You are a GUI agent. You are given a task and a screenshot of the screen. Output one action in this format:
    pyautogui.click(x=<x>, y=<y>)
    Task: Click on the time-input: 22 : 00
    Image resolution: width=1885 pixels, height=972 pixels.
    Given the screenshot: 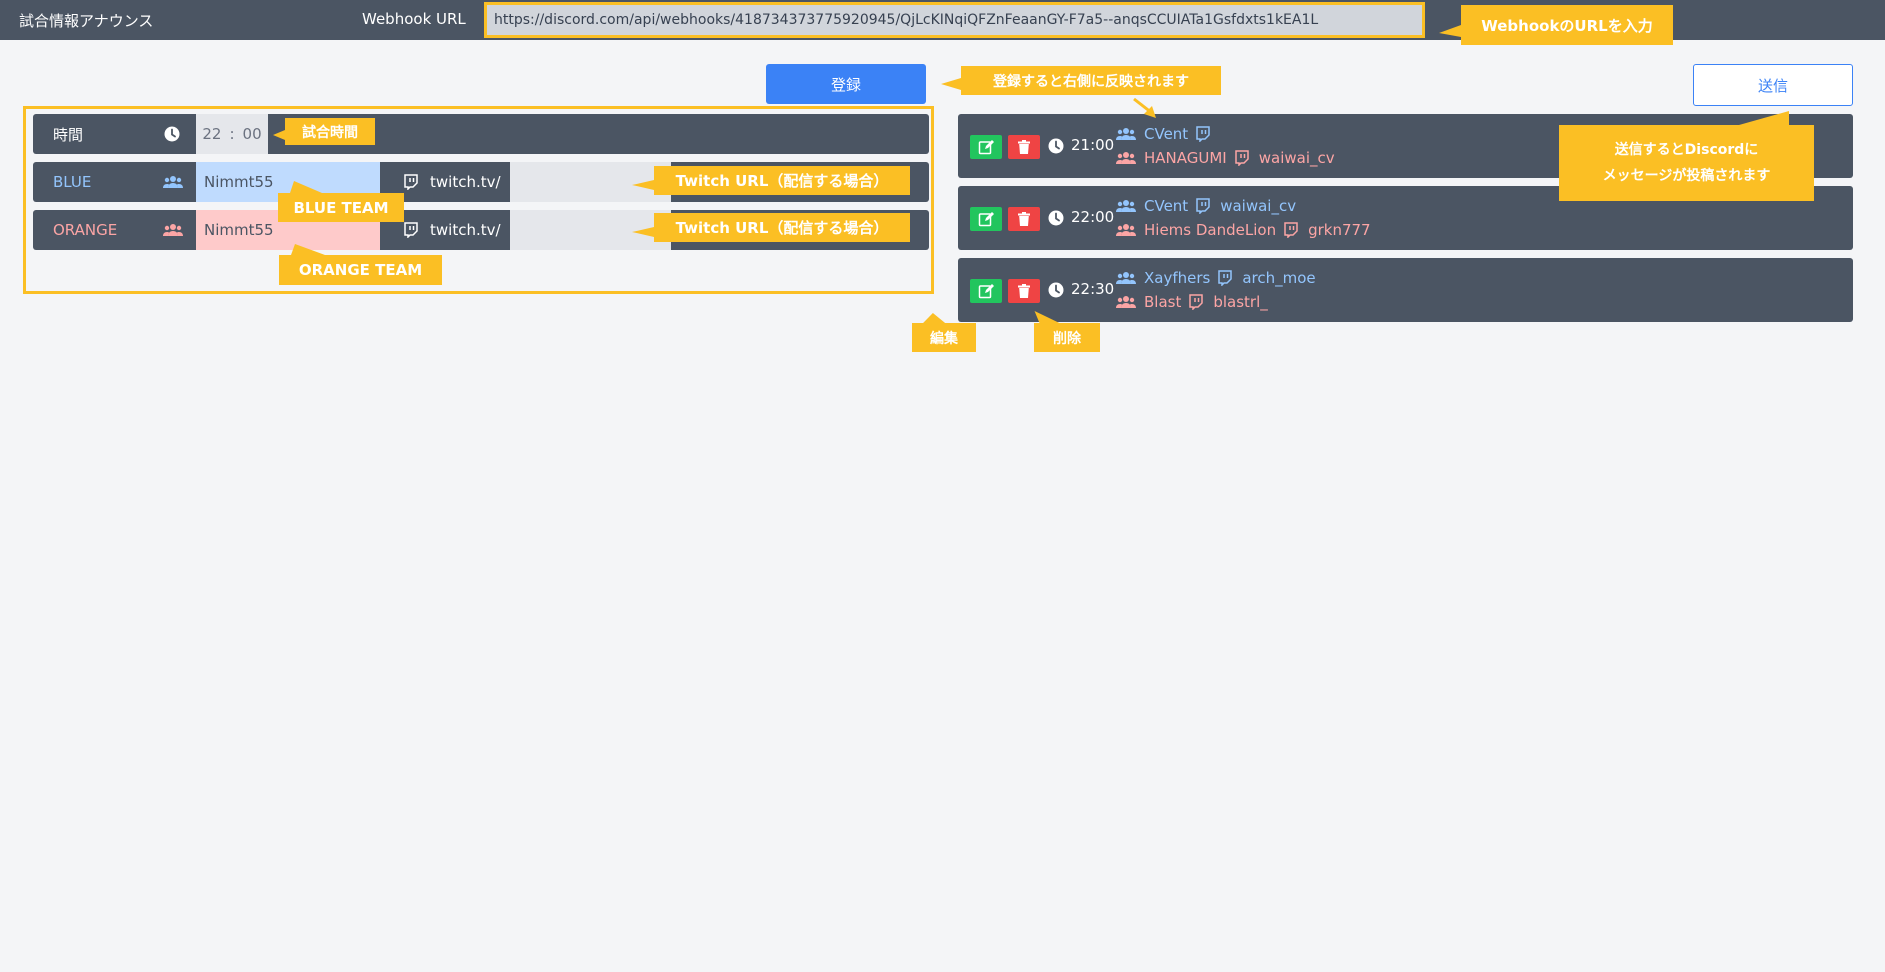 What is the action you would take?
    pyautogui.click(x=232, y=134)
    